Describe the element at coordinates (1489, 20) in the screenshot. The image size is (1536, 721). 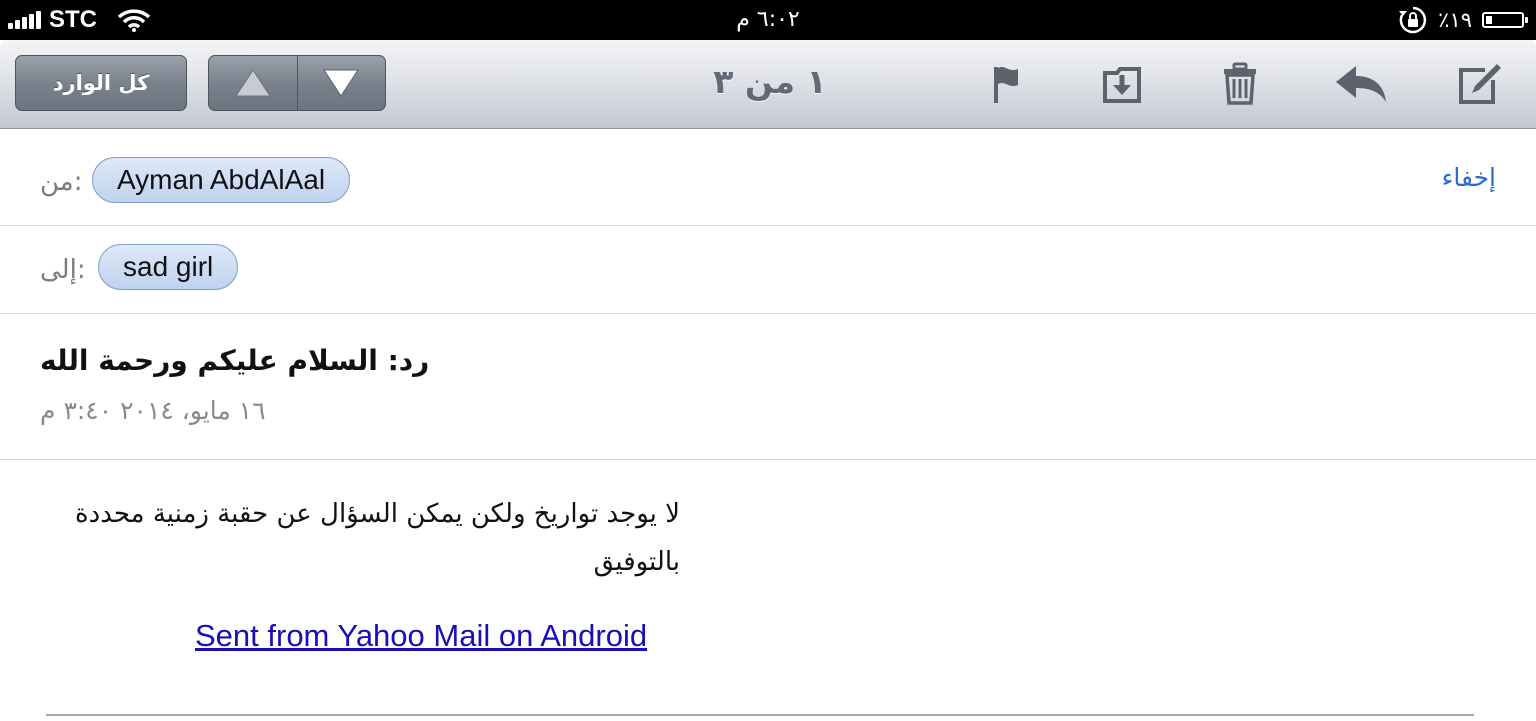
I see `battery-level` at that location.